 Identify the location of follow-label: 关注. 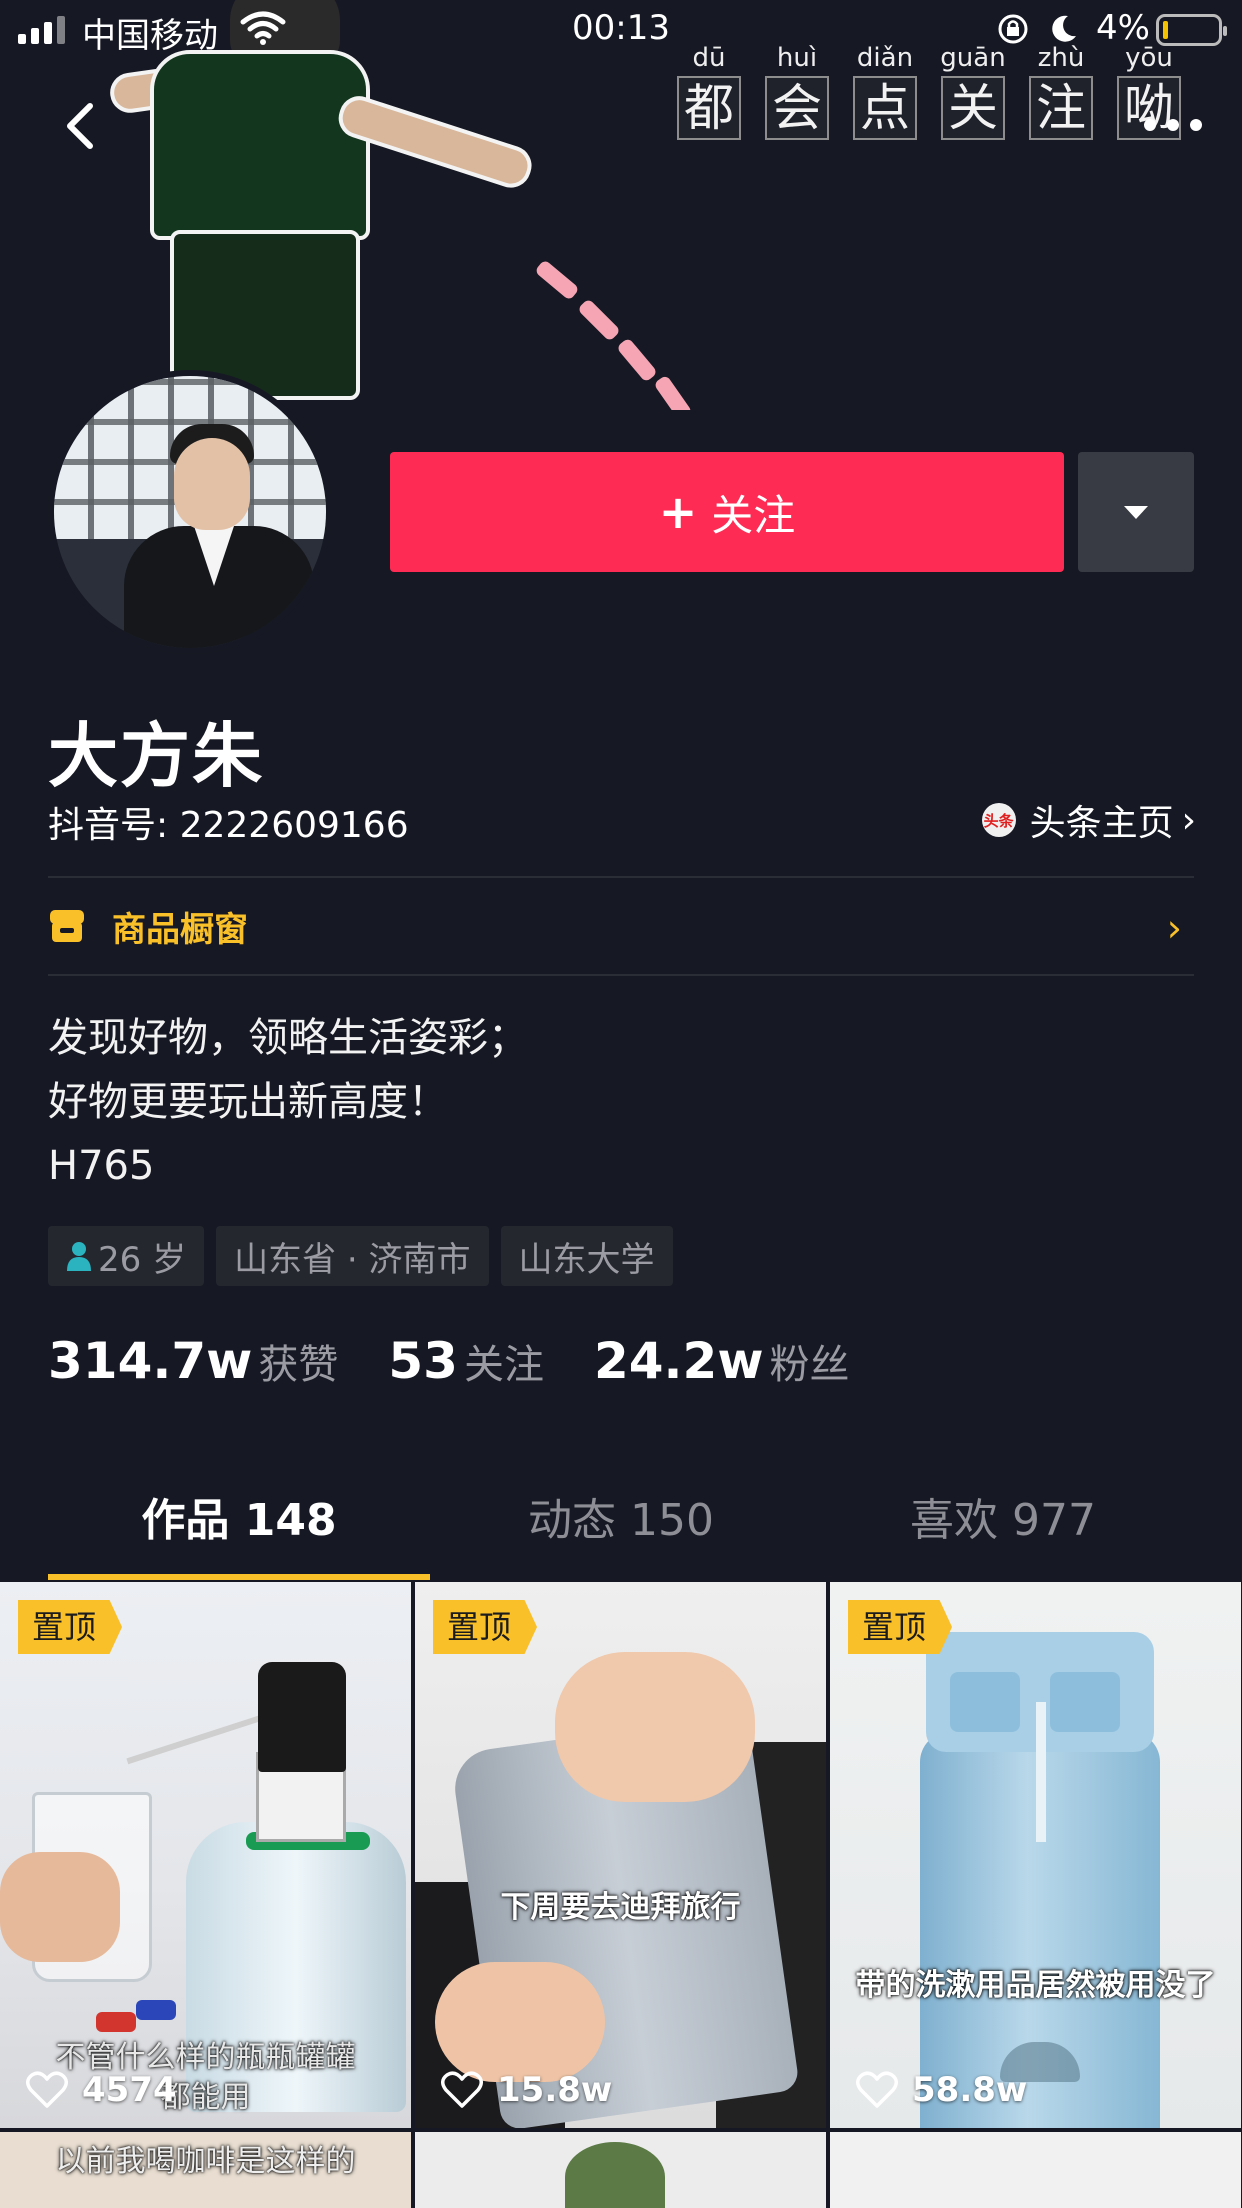
(753, 515).